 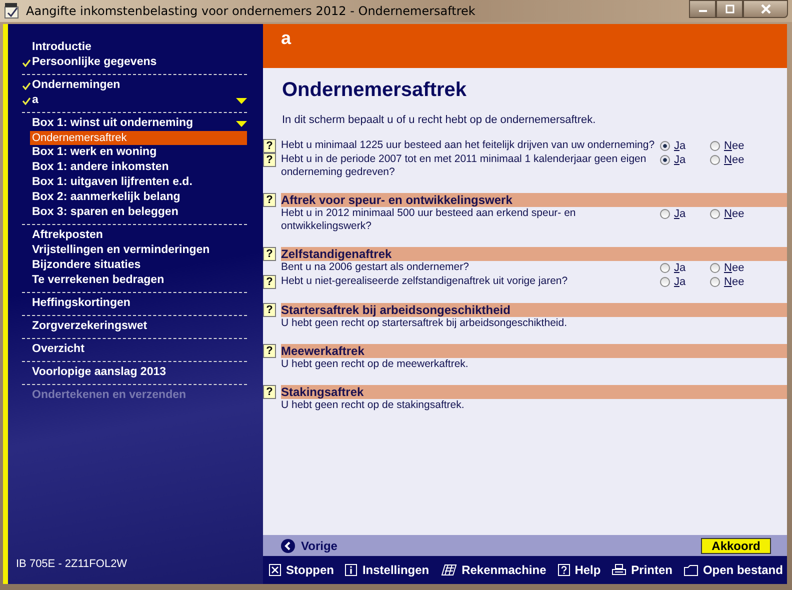 What do you see at coordinates (134, 167) in the screenshot?
I see `sidebar-item: Box 1: andere inkomsten` at bounding box center [134, 167].